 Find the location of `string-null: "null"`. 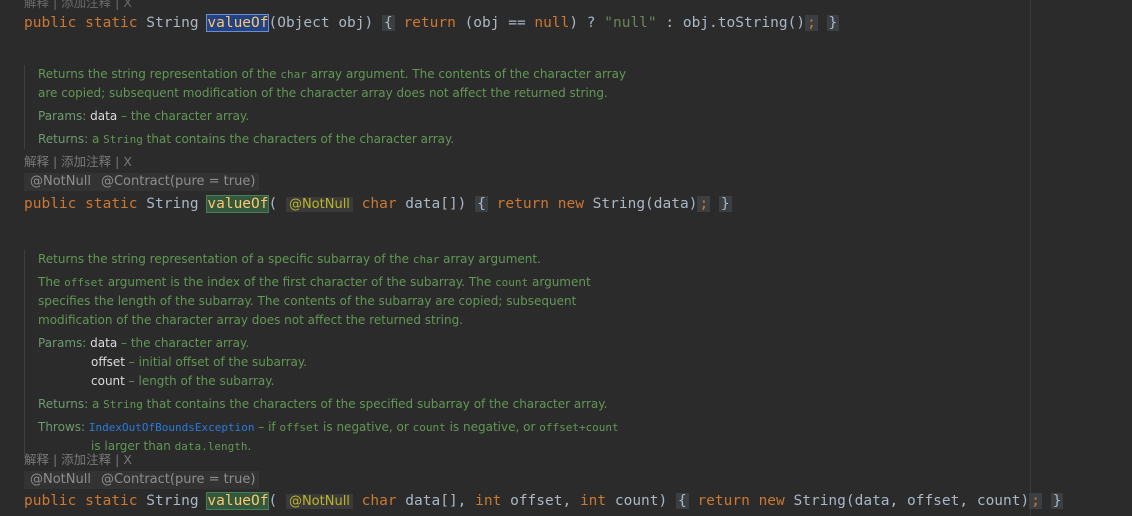

string-null: "null" is located at coordinates (630, 23).